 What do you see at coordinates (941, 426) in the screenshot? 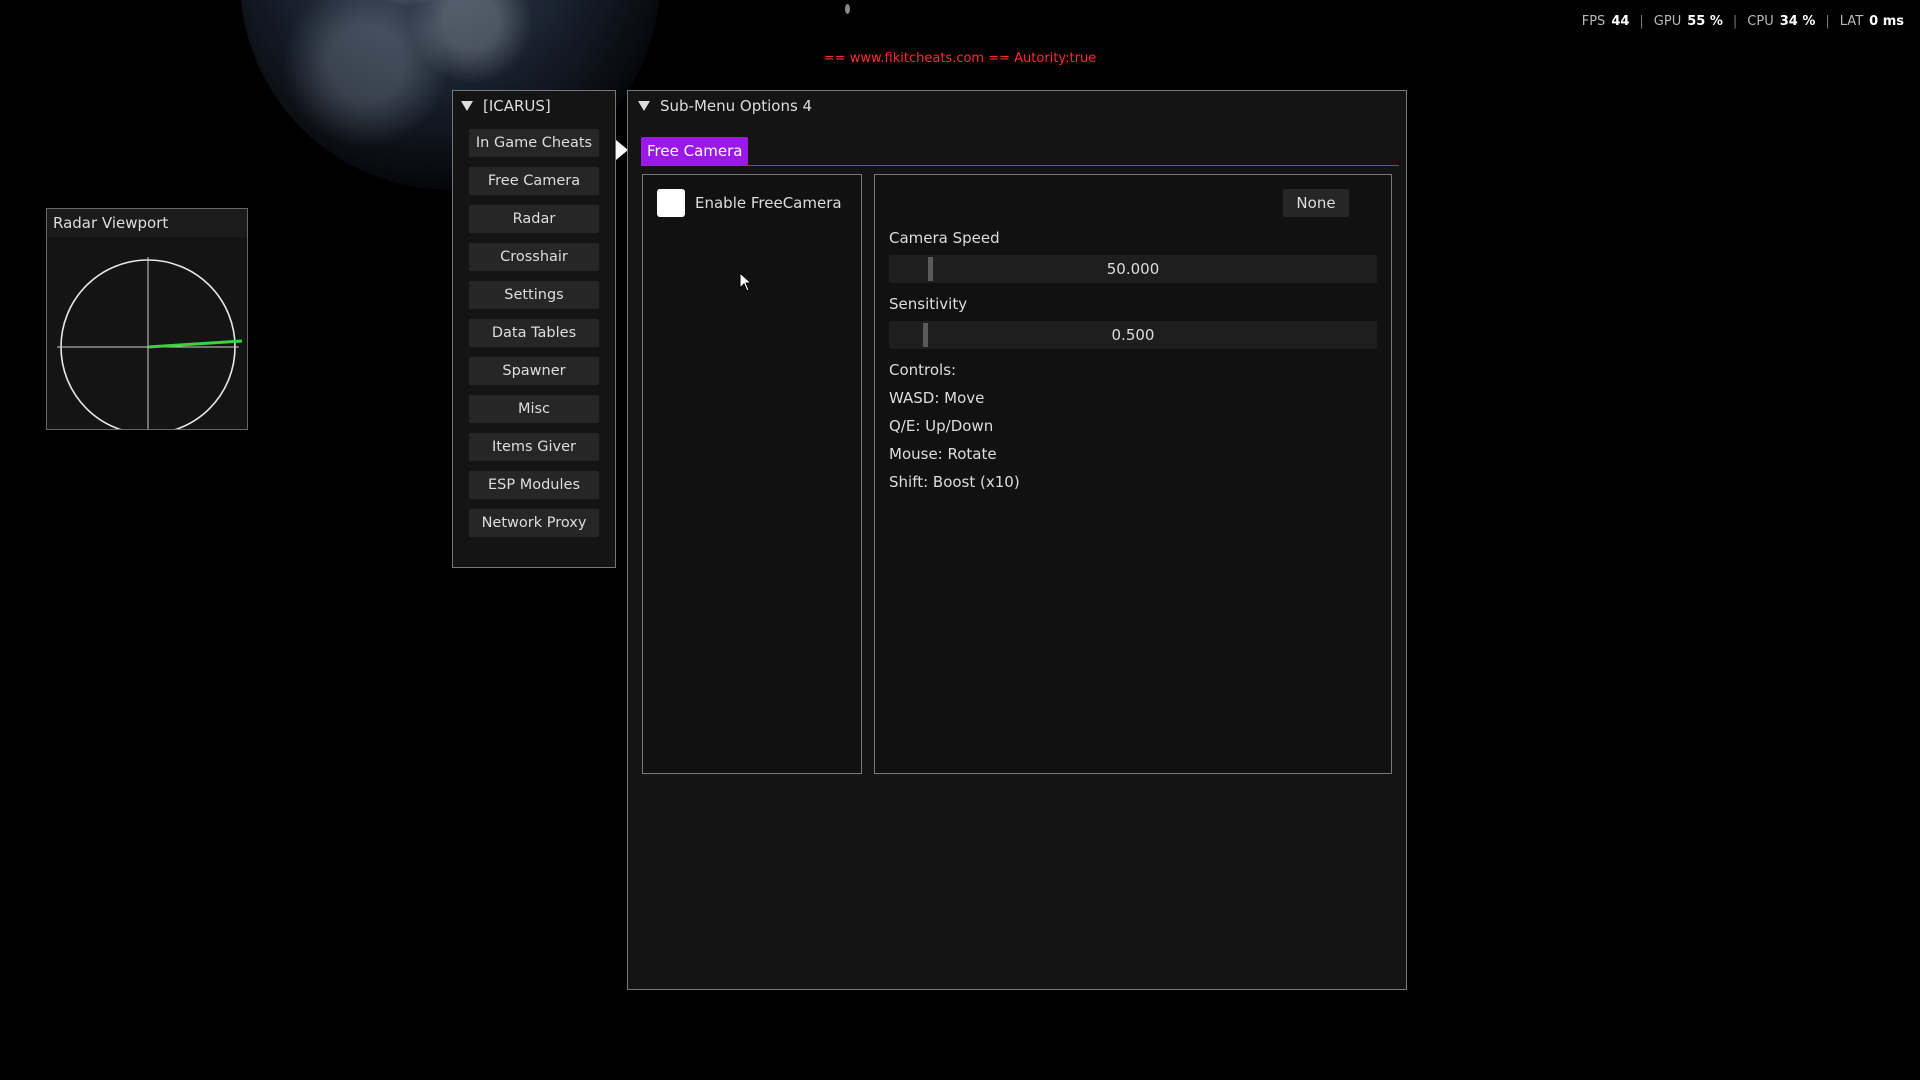
I see `controls-line-updown: Q/E: Up/Down` at bounding box center [941, 426].